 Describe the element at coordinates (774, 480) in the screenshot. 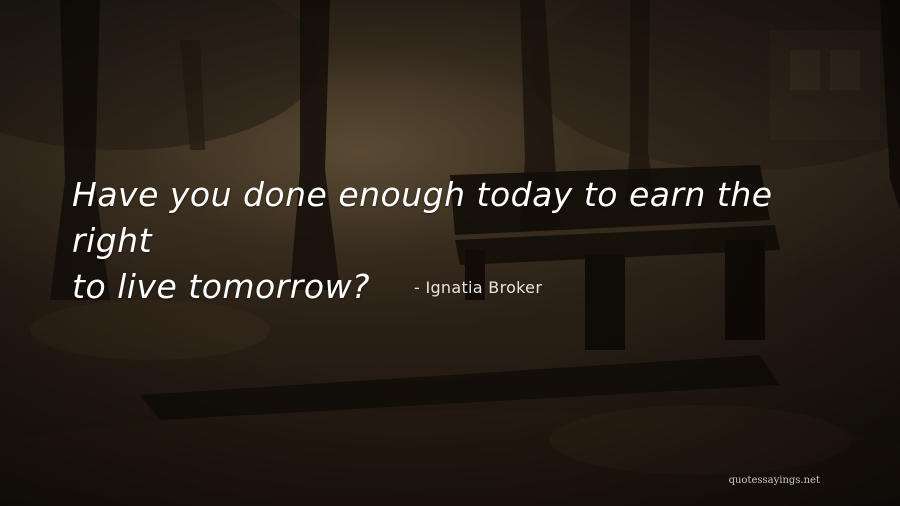

I see `site-watermark: quotessayings.net` at that location.